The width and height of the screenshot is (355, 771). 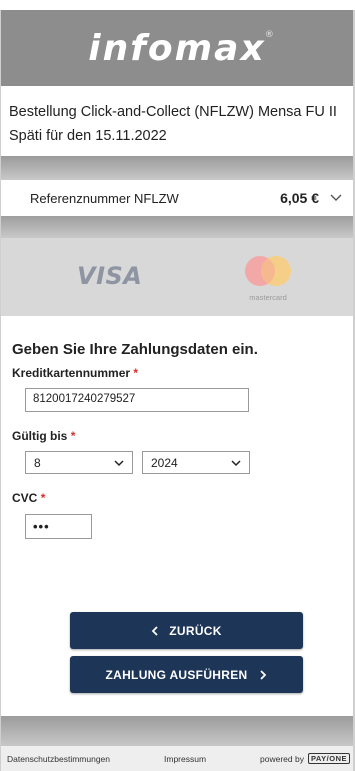 I want to click on cvc-label: CVC *, so click(x=28, y=498).